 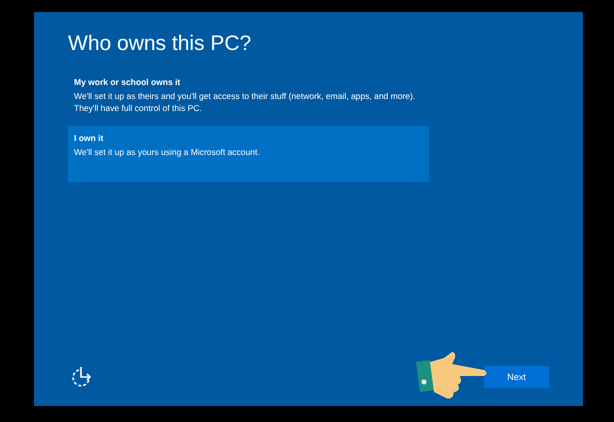 What do you see at coordinates (248, 96) in the screenshot?
I see `ownership-option: My work or school owns it We'll set it up as theirs and you'll get access to their stuff (network, email, apps, and more). They'll have full control of this PC.` at bounding box center [248, 96].